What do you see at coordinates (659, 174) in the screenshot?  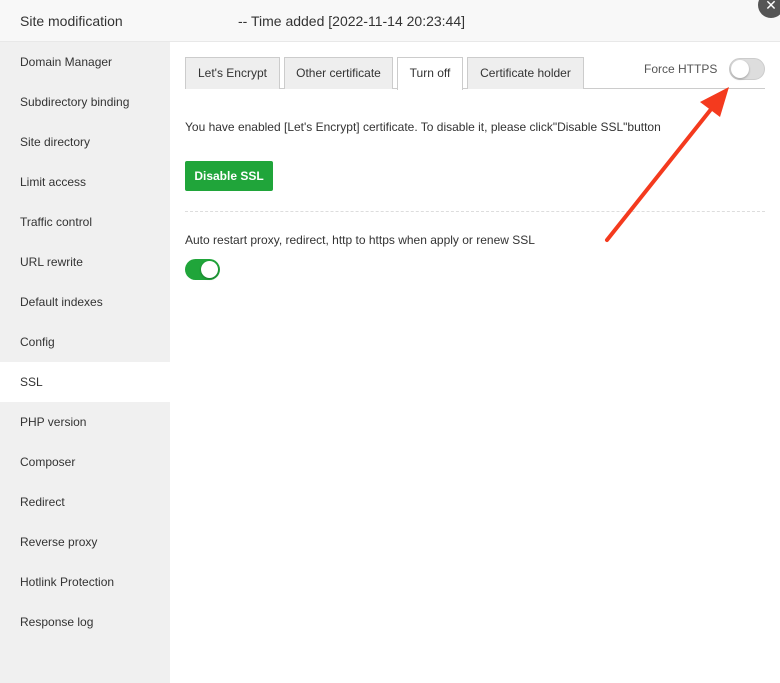 I see `arrow-shaft` at bounding box center [659, 174].